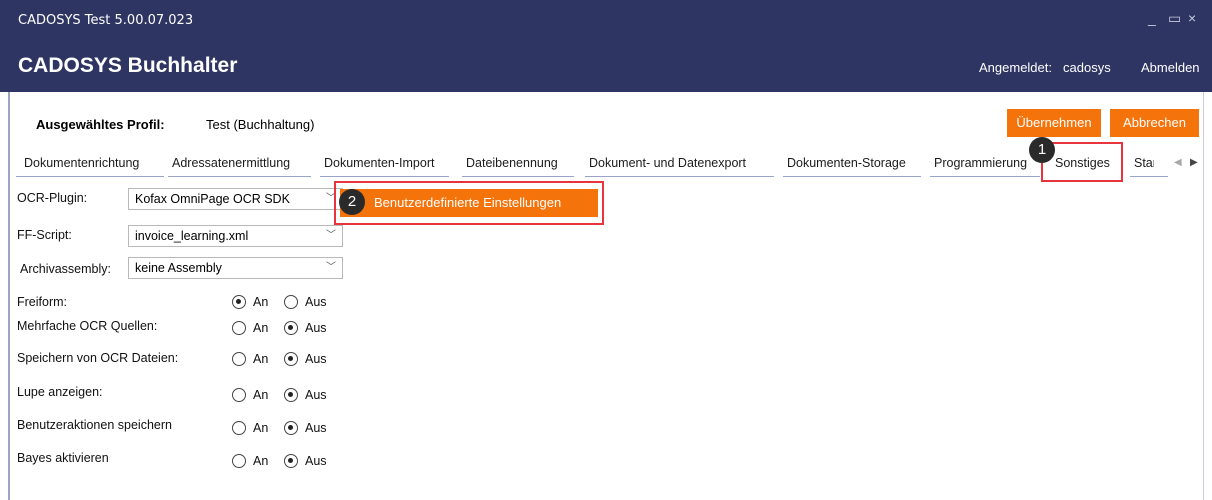 This screenshot has width=1212, height=500. What do you see at coordinates (1174, 18) in the screenshot?
I see `maximize-icon: ▭` at bounding box center [1174, 18].